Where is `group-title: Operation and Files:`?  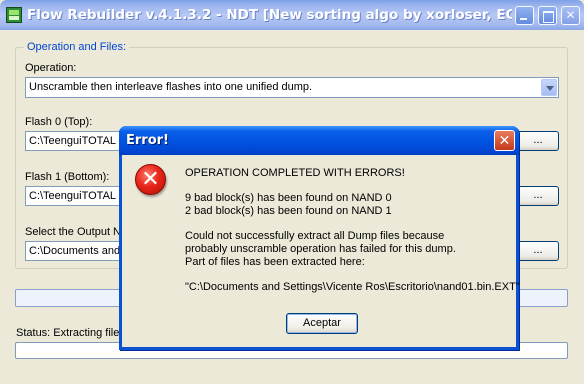
group-title: Operation and Files: is located at coordinates (77, 47).